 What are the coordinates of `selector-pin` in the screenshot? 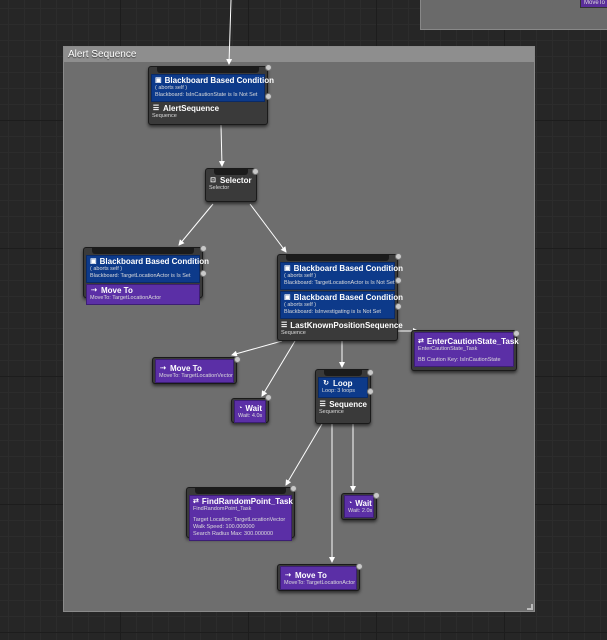 It's located at (255, 171).